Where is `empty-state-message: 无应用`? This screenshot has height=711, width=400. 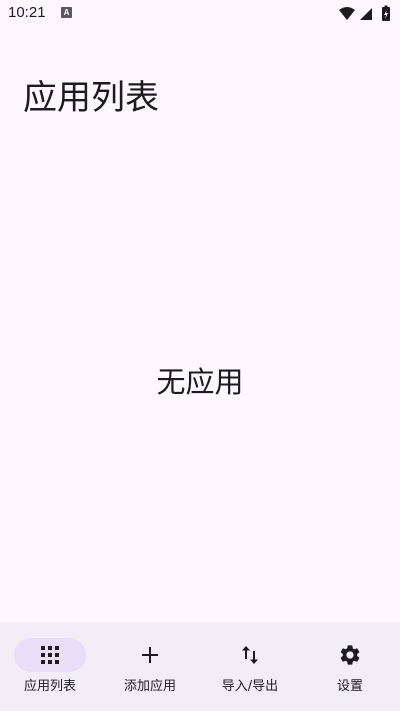
empty-state-message: 无应用 is located at coordinates (200, 382).